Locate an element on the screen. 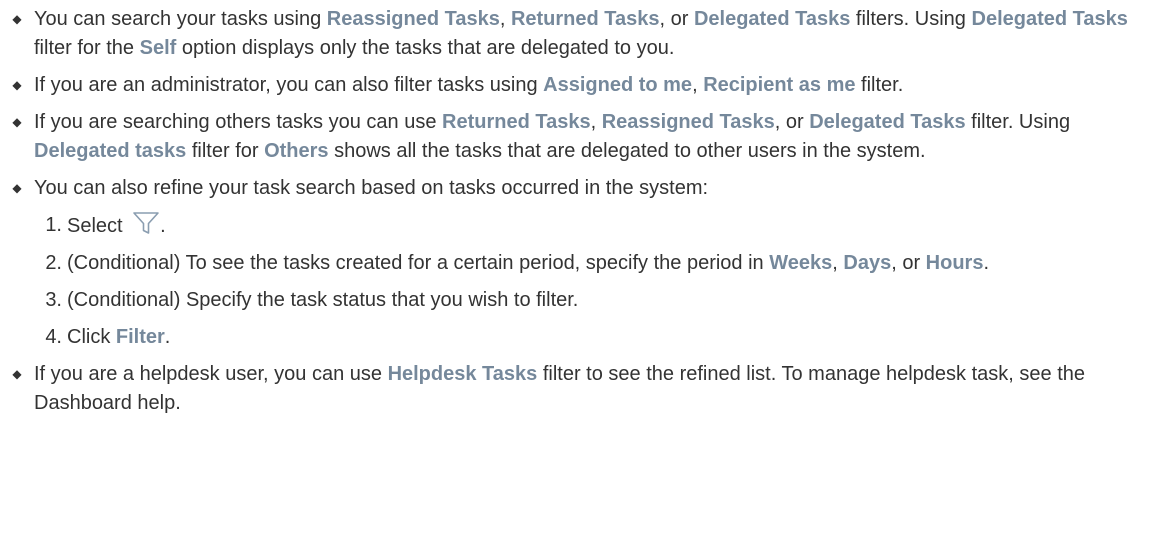 The width and height of the screenshot is (1170, 554). step-number: 1. is located at coordinates (53, 225).